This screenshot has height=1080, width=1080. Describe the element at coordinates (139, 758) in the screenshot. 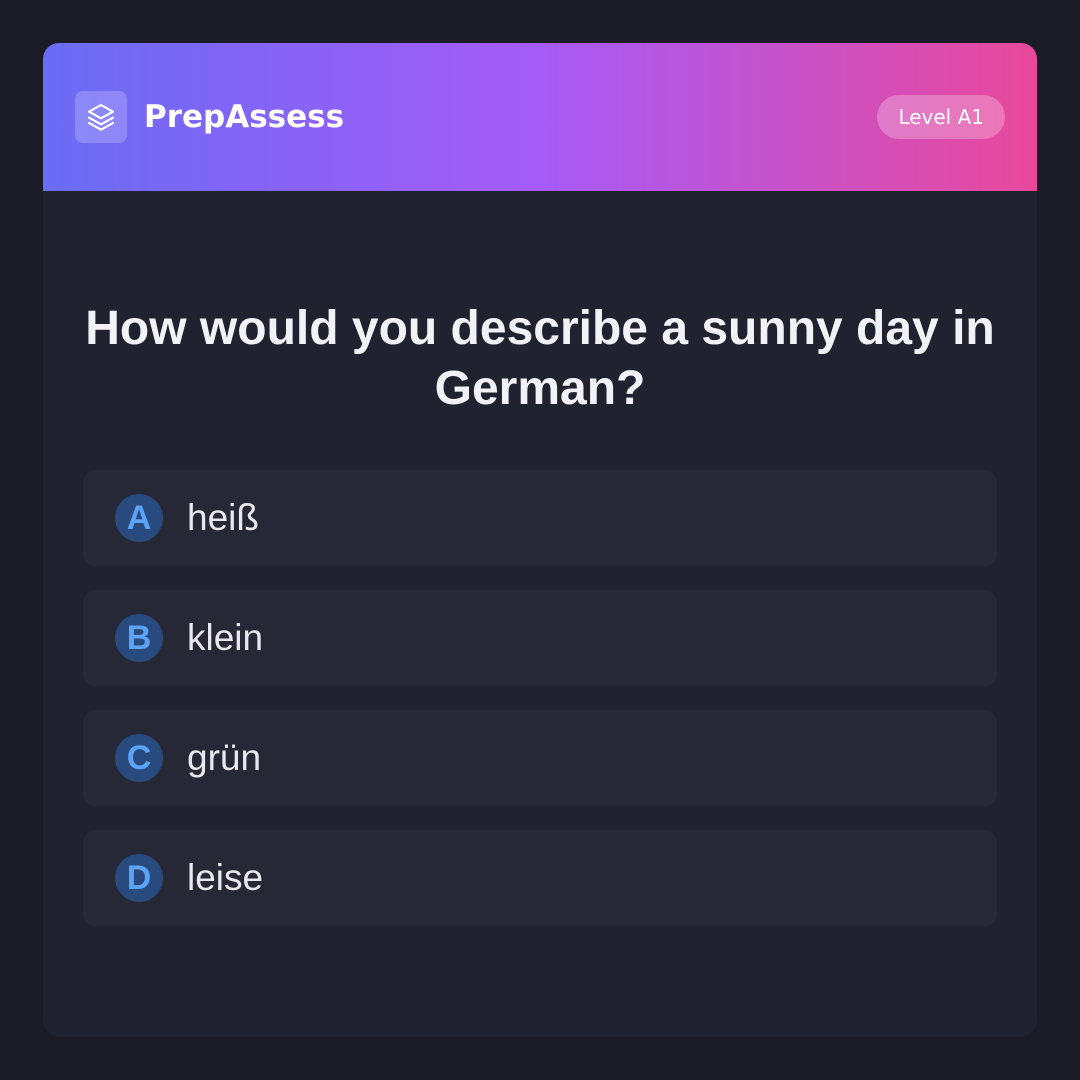

I see `option-letter: C` at that location.